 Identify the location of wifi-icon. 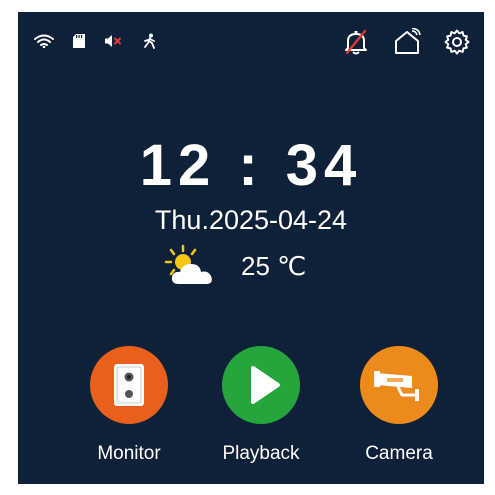
(44, 41).